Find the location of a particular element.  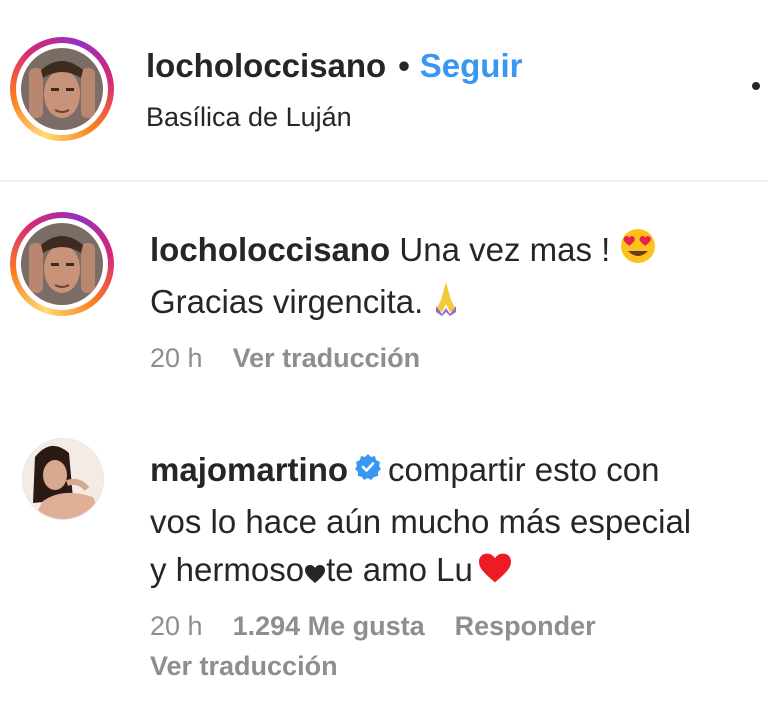

caption-meta: 20 h Ver traducción is located at coordinates (285, 358).